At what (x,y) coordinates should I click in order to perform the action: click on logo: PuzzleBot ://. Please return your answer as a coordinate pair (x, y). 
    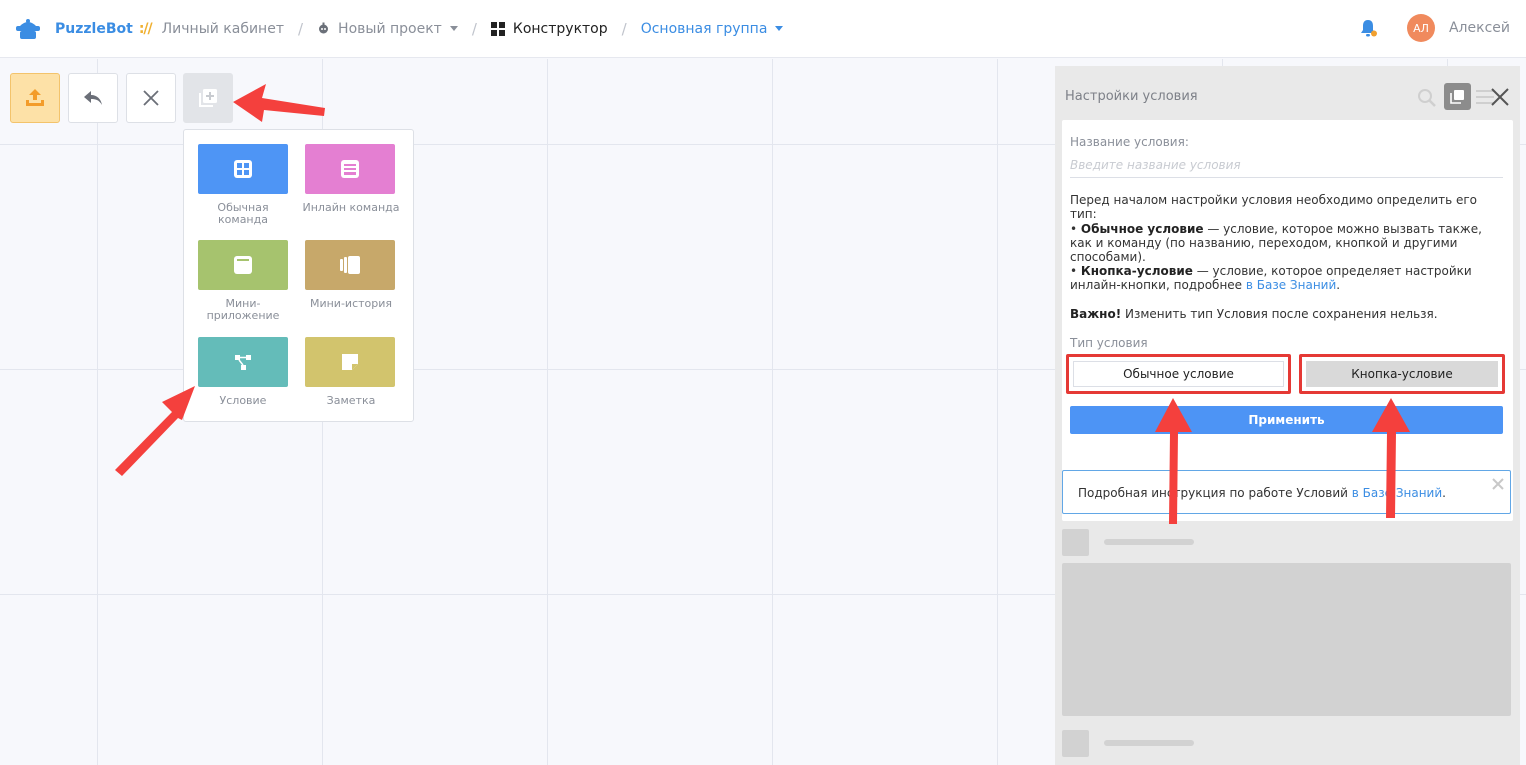
    Looking at the image, I should click on (83, 29).